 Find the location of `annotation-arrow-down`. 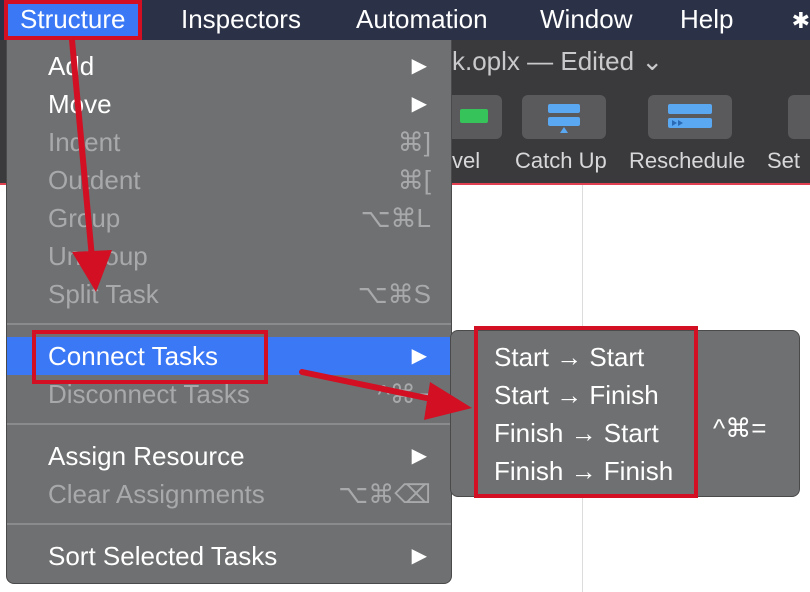

annotation-arrow-down is located at coordinates (90, 164).